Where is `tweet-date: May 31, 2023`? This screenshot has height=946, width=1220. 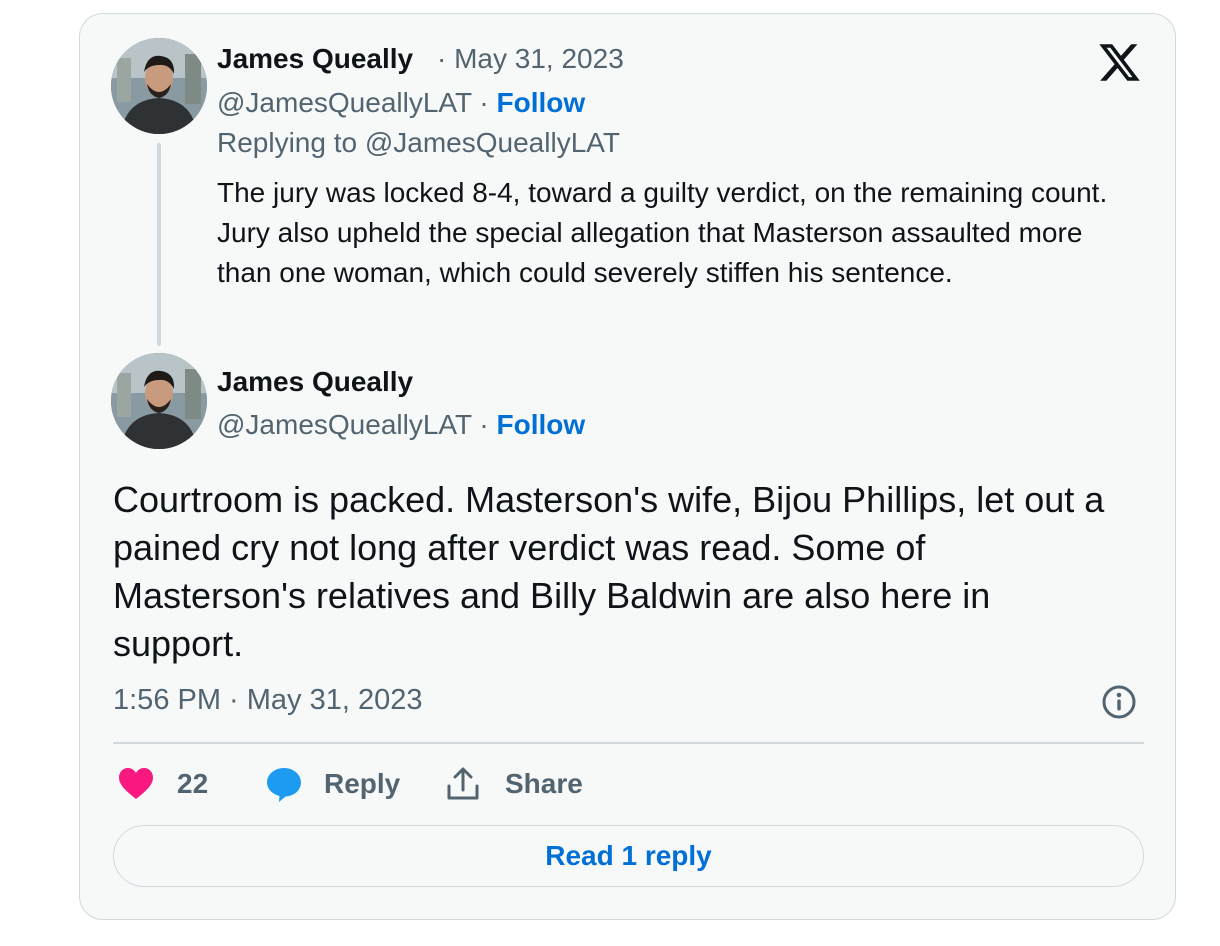 tweet-date: May 31, 2023 is located at coordinates (539, 58).